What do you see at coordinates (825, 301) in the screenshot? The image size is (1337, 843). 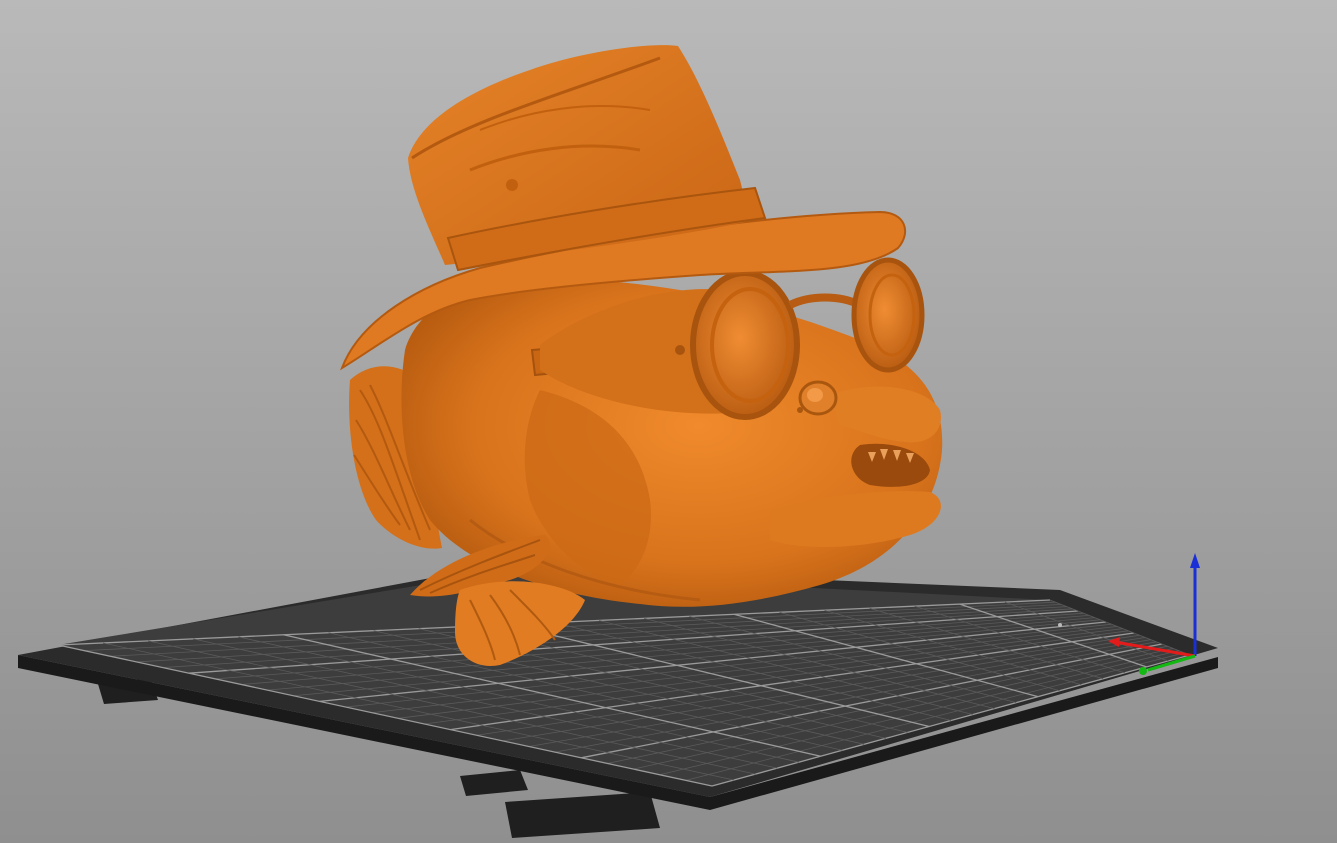 I see `goggle-bridge` at bounding box center [825, 301].